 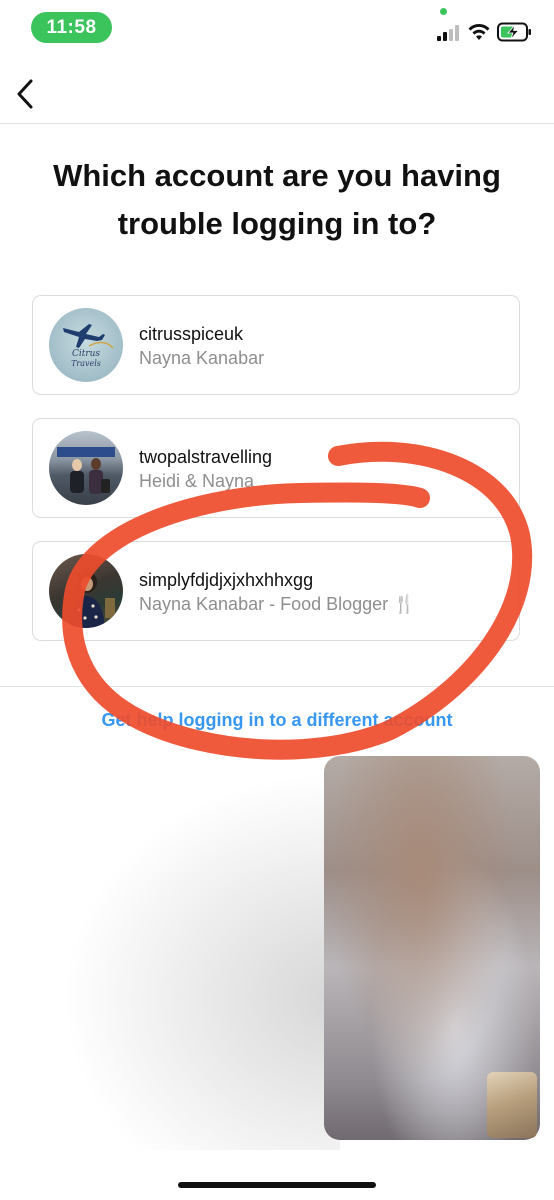 What do you see at coordinates (86, 354) in the screenshot?
I see `svg-text: Citrus` at bounding box center [86, 354].